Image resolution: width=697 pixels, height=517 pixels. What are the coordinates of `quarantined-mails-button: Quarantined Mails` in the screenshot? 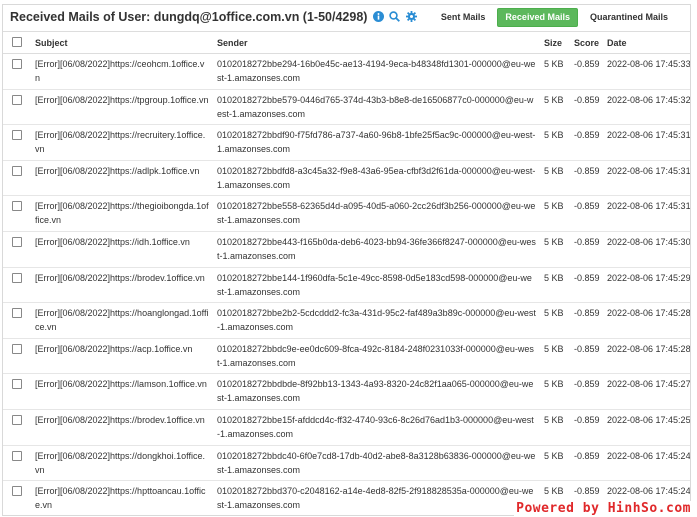 It's located at (629, 17).